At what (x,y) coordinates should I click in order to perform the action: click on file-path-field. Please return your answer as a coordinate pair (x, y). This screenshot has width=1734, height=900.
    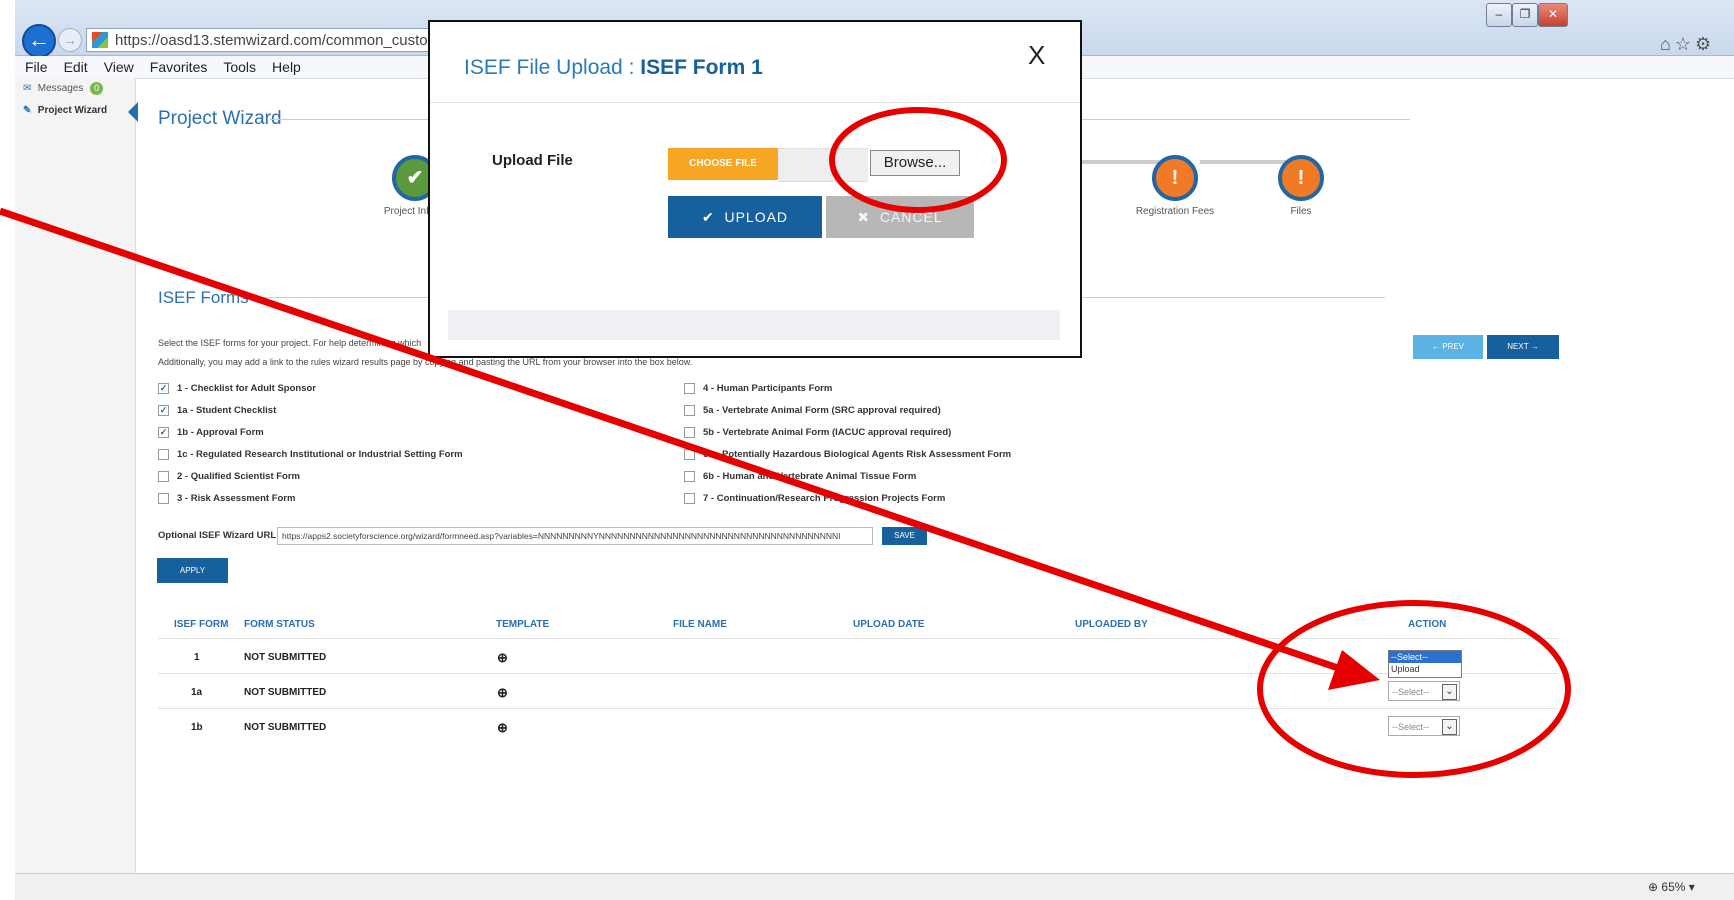
    Looking at the image, I should click on (823, 165).